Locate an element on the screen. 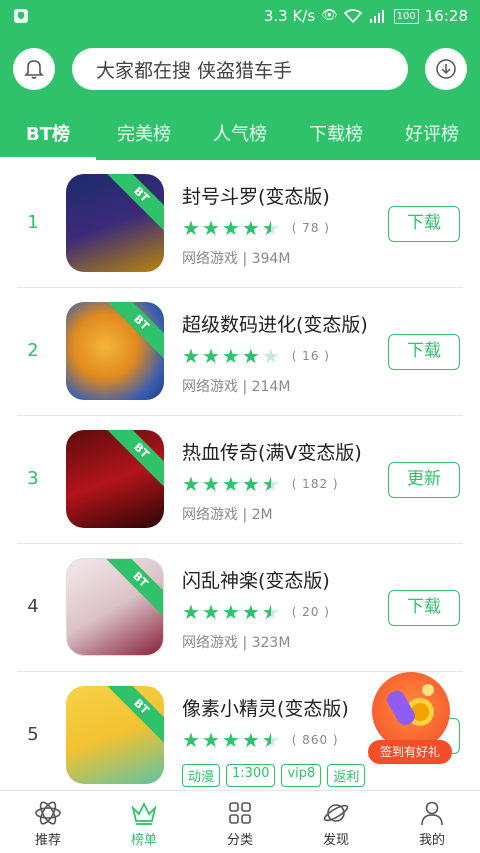 This screenshot has width=480, height=853. download-manager-button is located at coordinates (446, 69).